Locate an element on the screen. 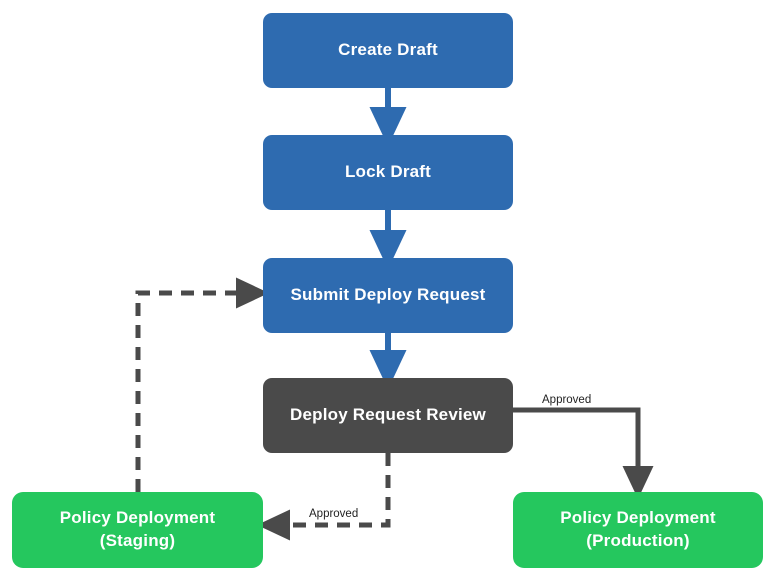 Image resolution: width=776 pixels, height=582 pixels. node-policy-deployment-production-label: Policy Deployment (Production) is located at coordinates (638, 529).